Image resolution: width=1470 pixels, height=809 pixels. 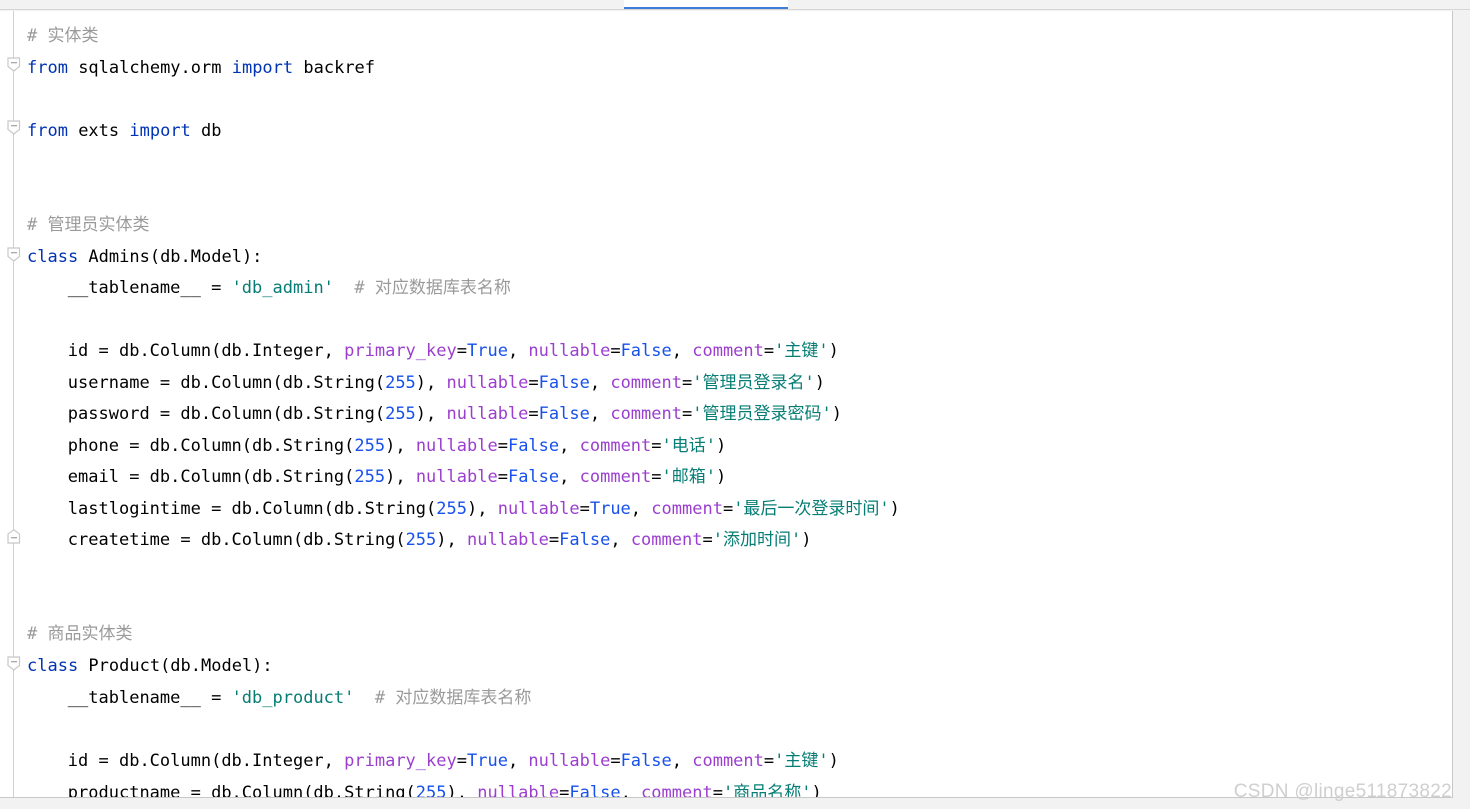 What do you see at coordinates (53, 257) in the screenshot?
I see `code-token-kw: class` at bounding box center [53, 257].